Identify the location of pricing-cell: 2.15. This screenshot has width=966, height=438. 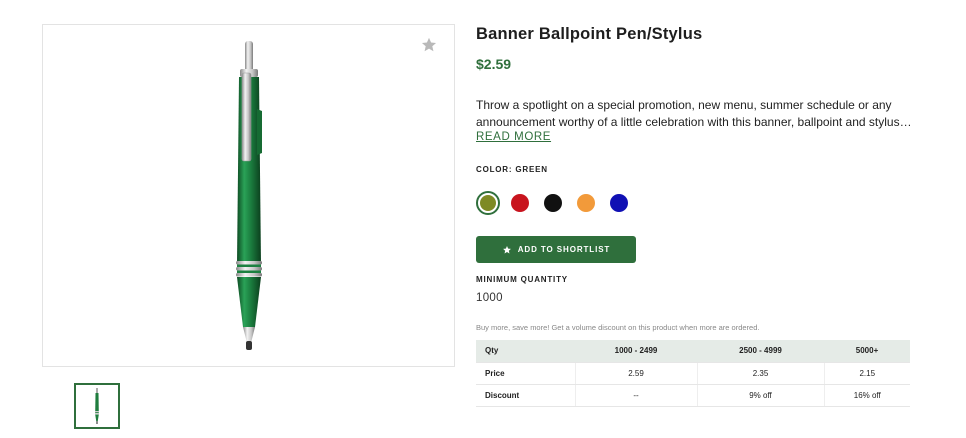
(867, 373).